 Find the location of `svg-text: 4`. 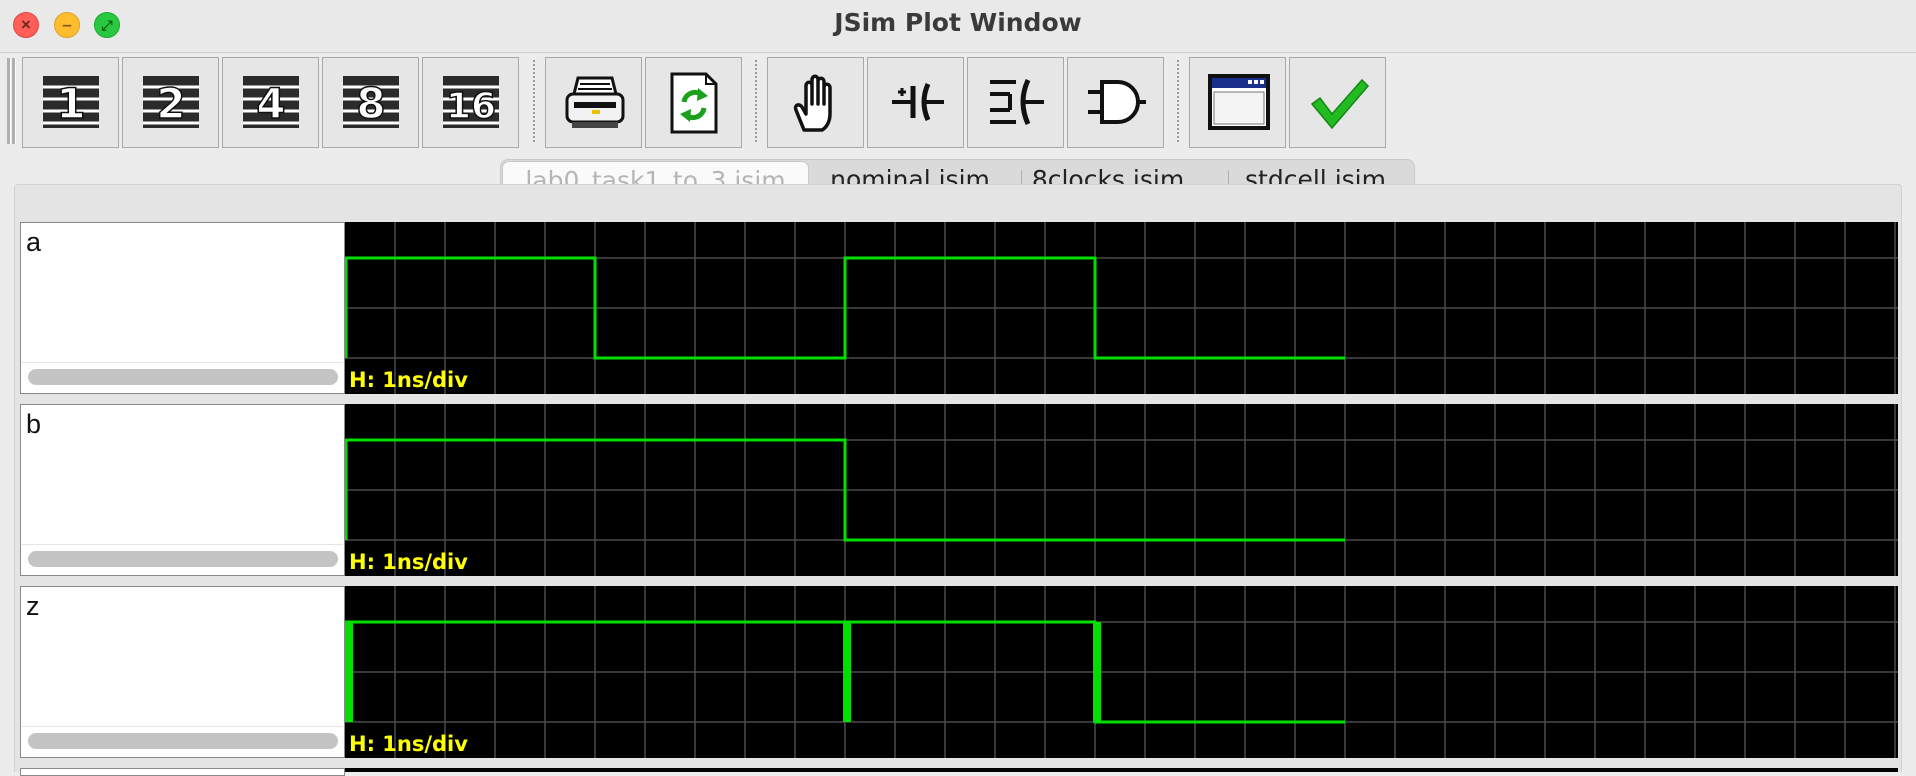

svg-text: 4 is located at coordinates (270, 103).